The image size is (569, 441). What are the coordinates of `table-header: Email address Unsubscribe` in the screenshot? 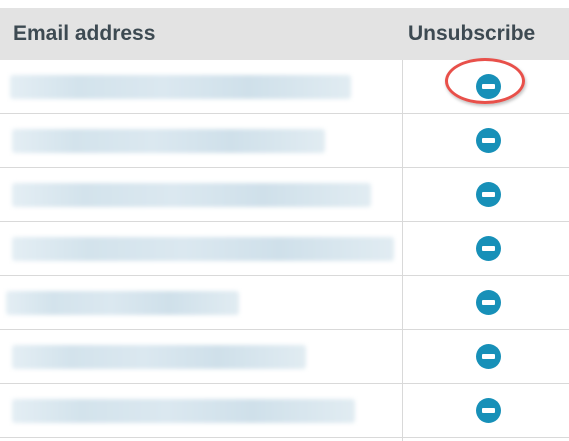 It's located at (284, 34).